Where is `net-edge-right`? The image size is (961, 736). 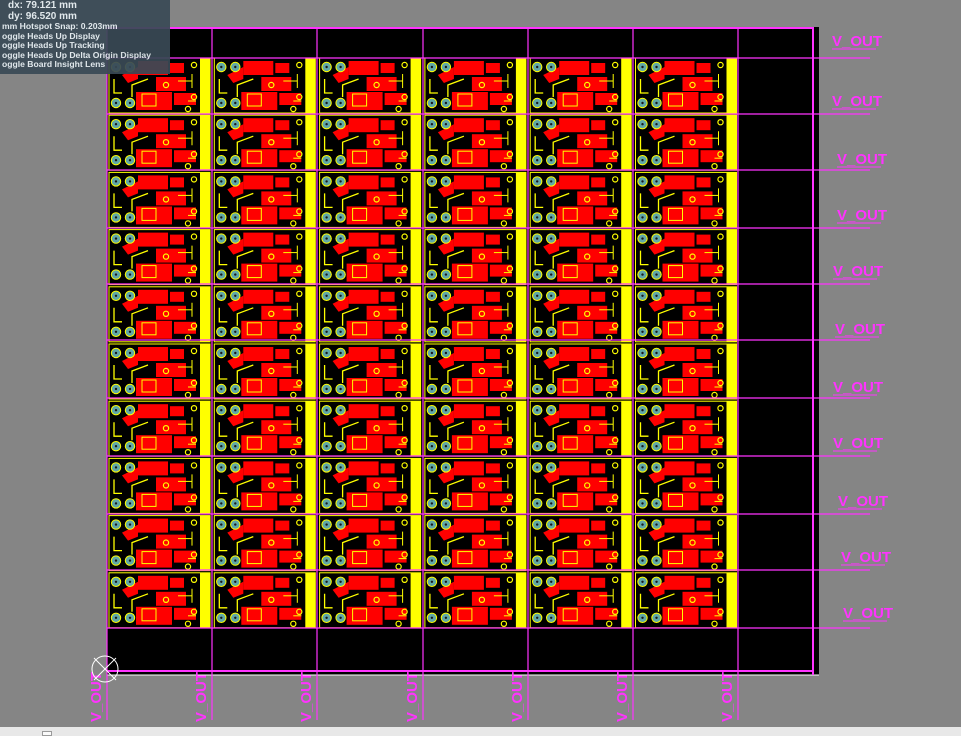 net-edge-right is located at coordinates (813, 351).